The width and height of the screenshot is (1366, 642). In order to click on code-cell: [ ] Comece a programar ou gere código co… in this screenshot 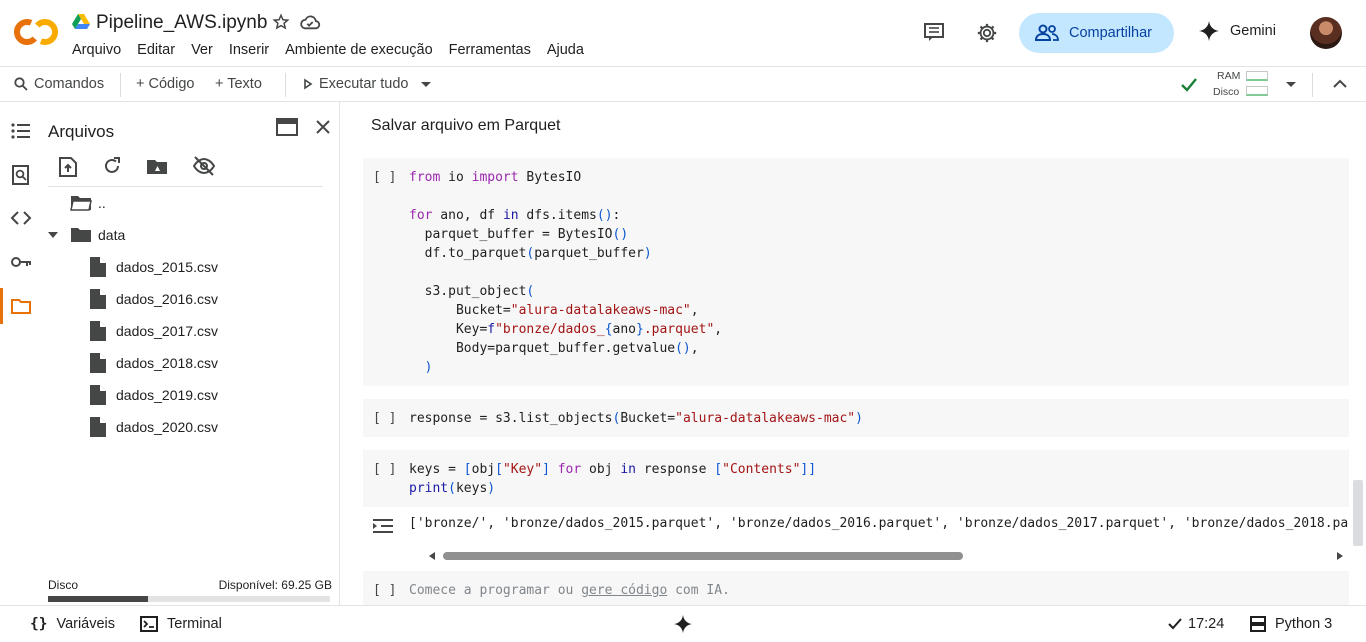, I will do `click(856, 588)`.